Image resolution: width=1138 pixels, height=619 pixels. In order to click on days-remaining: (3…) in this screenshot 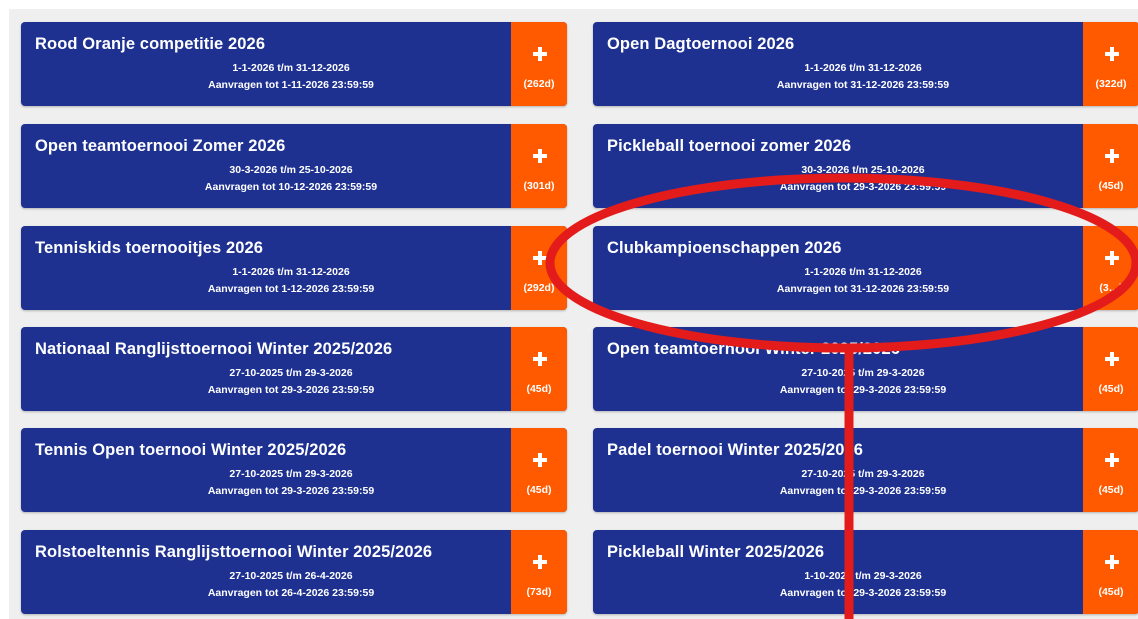, I will do `click(1111, 288)`.